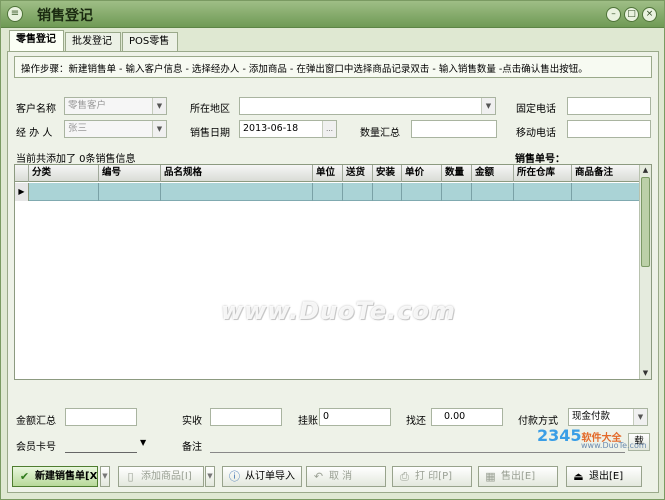  I want to click on brand-number: 2345, so click(559, 435).